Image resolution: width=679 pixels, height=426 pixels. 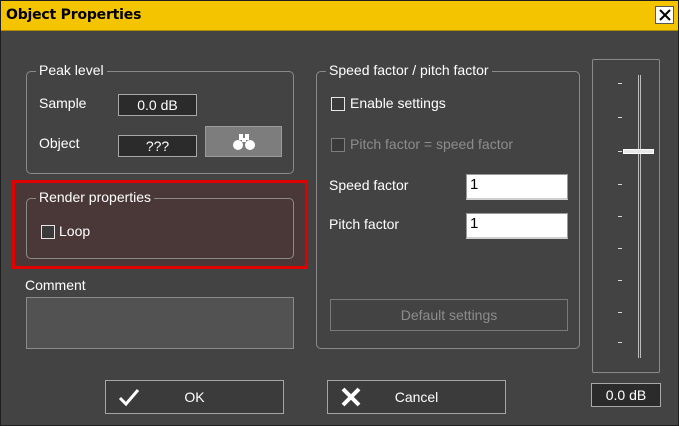 What do you see at coordinates (409, 70) in the screenshot?
I see `speed-pitch-legend: Speed factor / pitch factor` at bounding box center [409, 70].